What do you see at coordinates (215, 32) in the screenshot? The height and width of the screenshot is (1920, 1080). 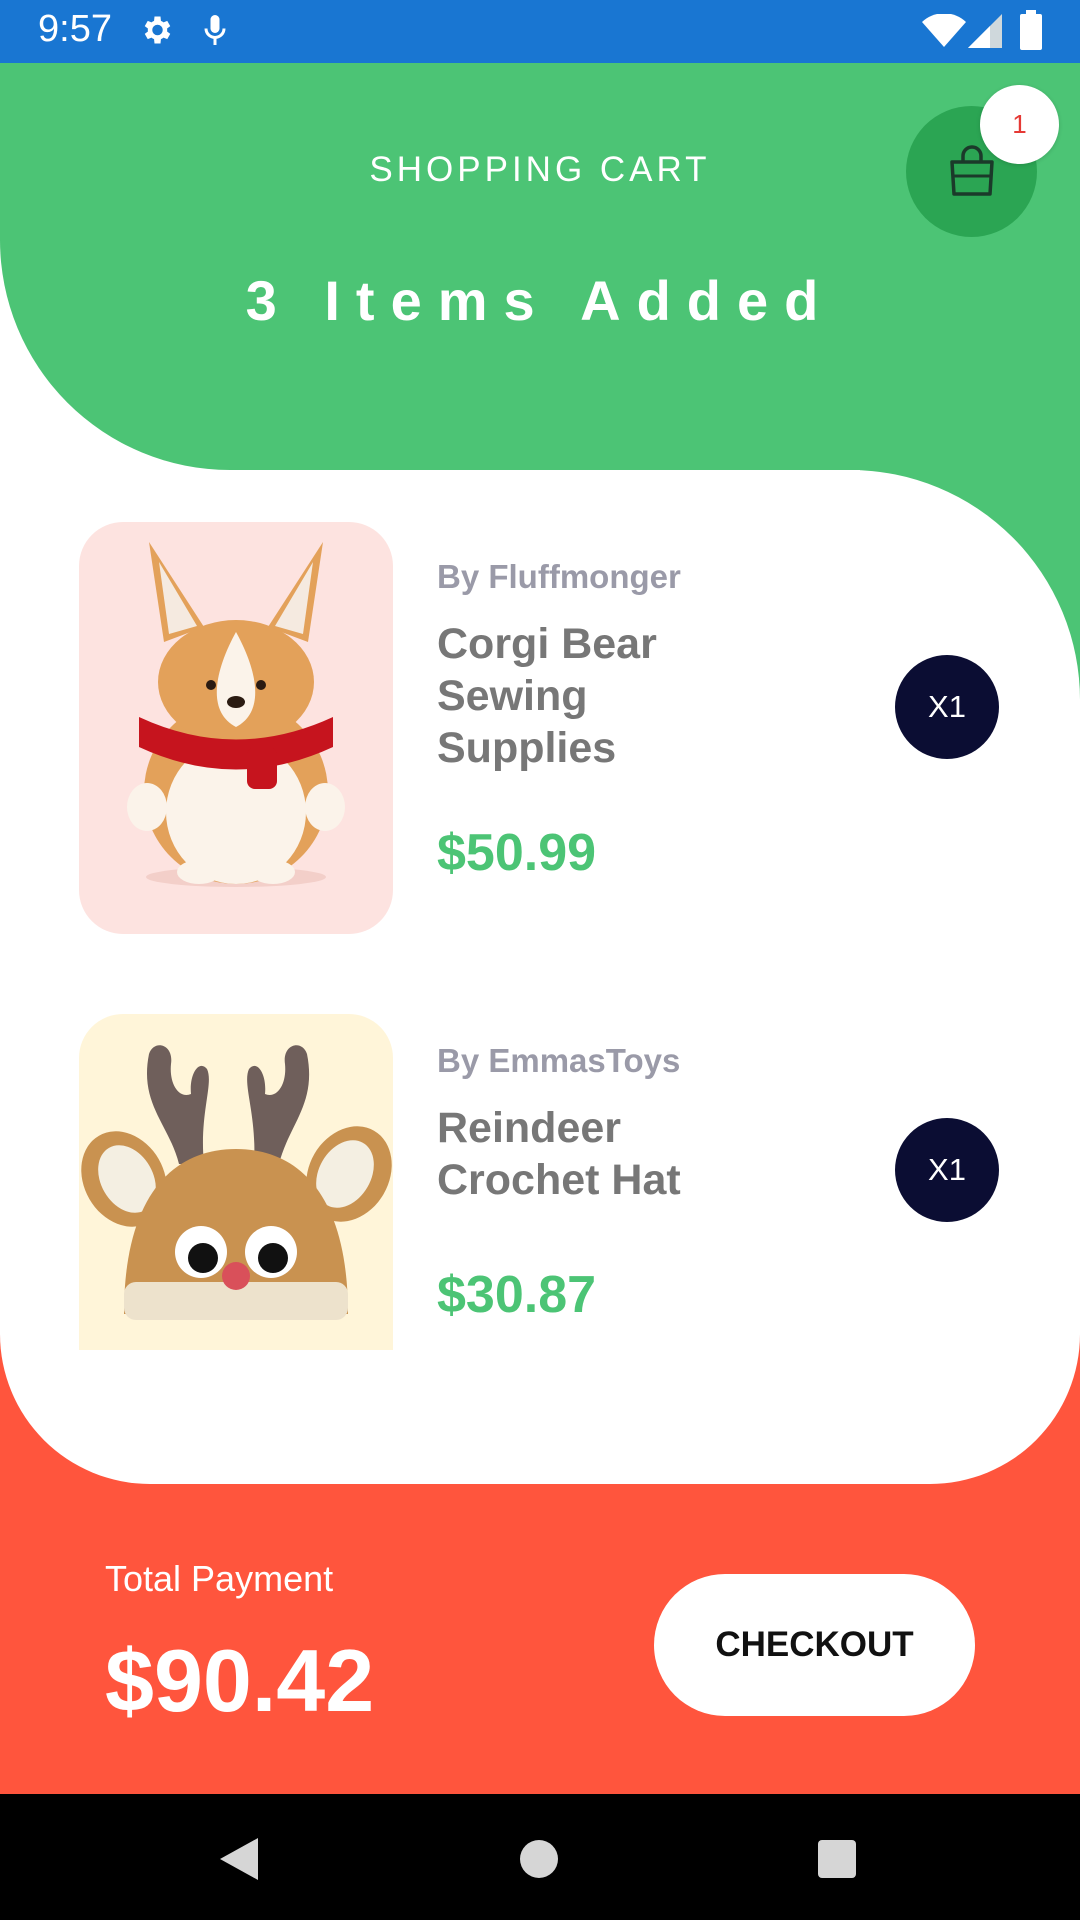 I see `mic-icon` at bounding box center [215, 32].